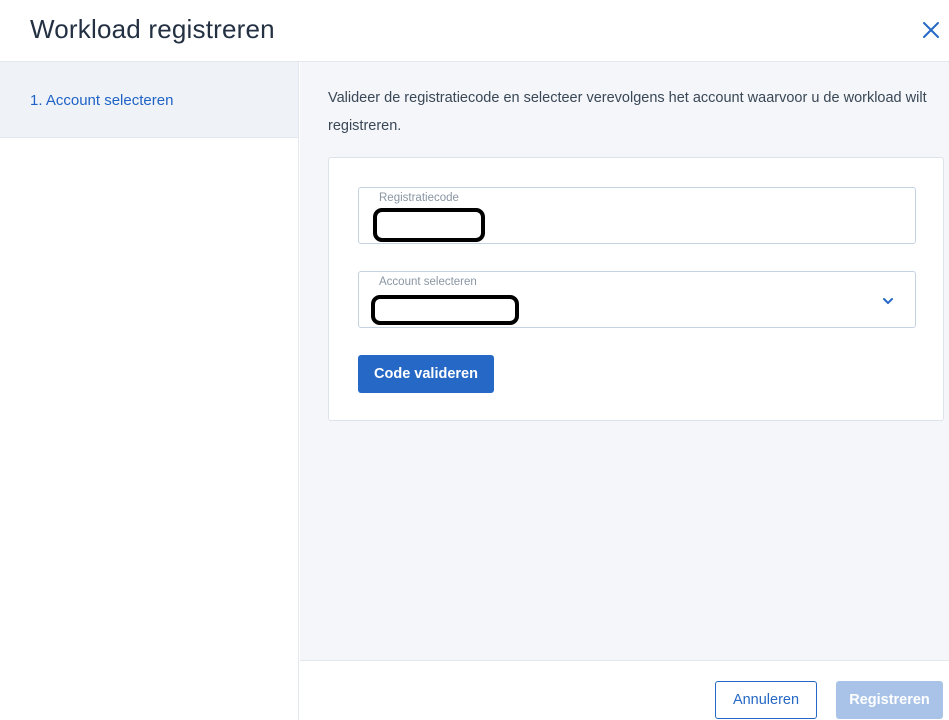 The height and width of the screenshot is (720, 949). Describe the element at coordinates (889, 700) in the screenshot. I see `register-button: Registreren` at that location.